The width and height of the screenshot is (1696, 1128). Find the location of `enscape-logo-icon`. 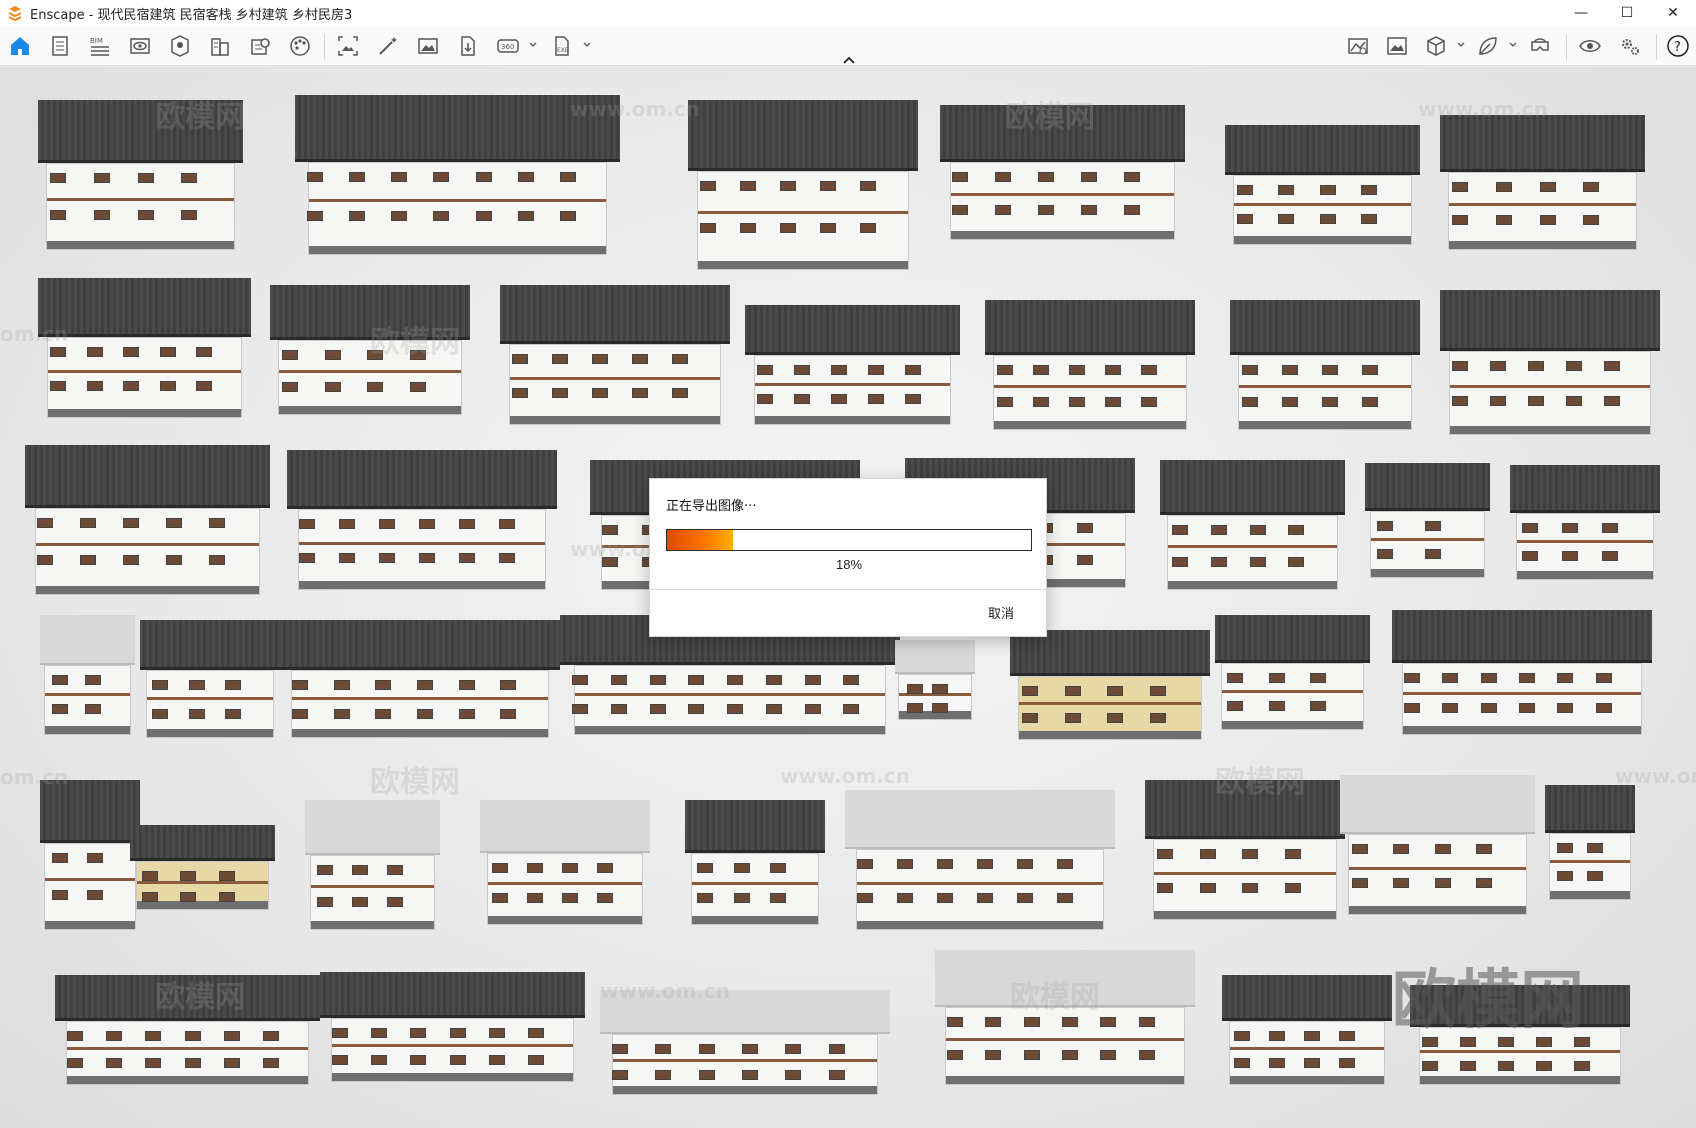

enscape-logo-icon is located at coordinates (15, 13).